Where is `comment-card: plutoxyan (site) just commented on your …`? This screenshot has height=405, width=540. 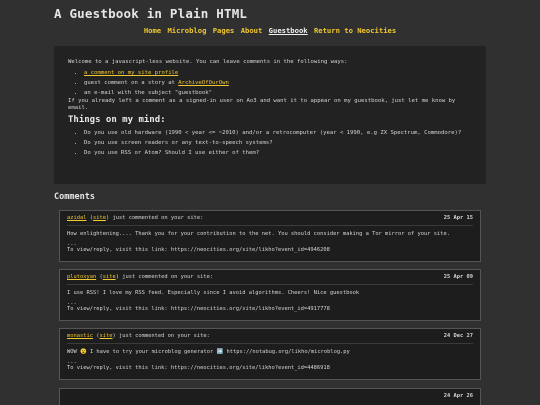 comment-card: plutoxyan (site) just commented on your … is located at coordinates (270, 295).